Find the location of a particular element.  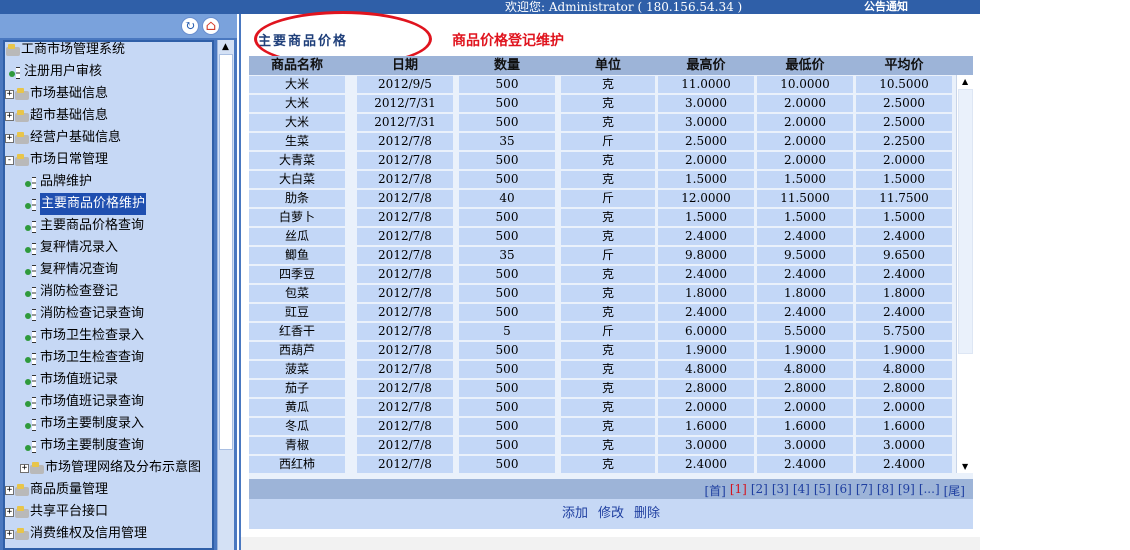

tree-folder-item: + 超市基础信息 is located at coordinates (56, 116).